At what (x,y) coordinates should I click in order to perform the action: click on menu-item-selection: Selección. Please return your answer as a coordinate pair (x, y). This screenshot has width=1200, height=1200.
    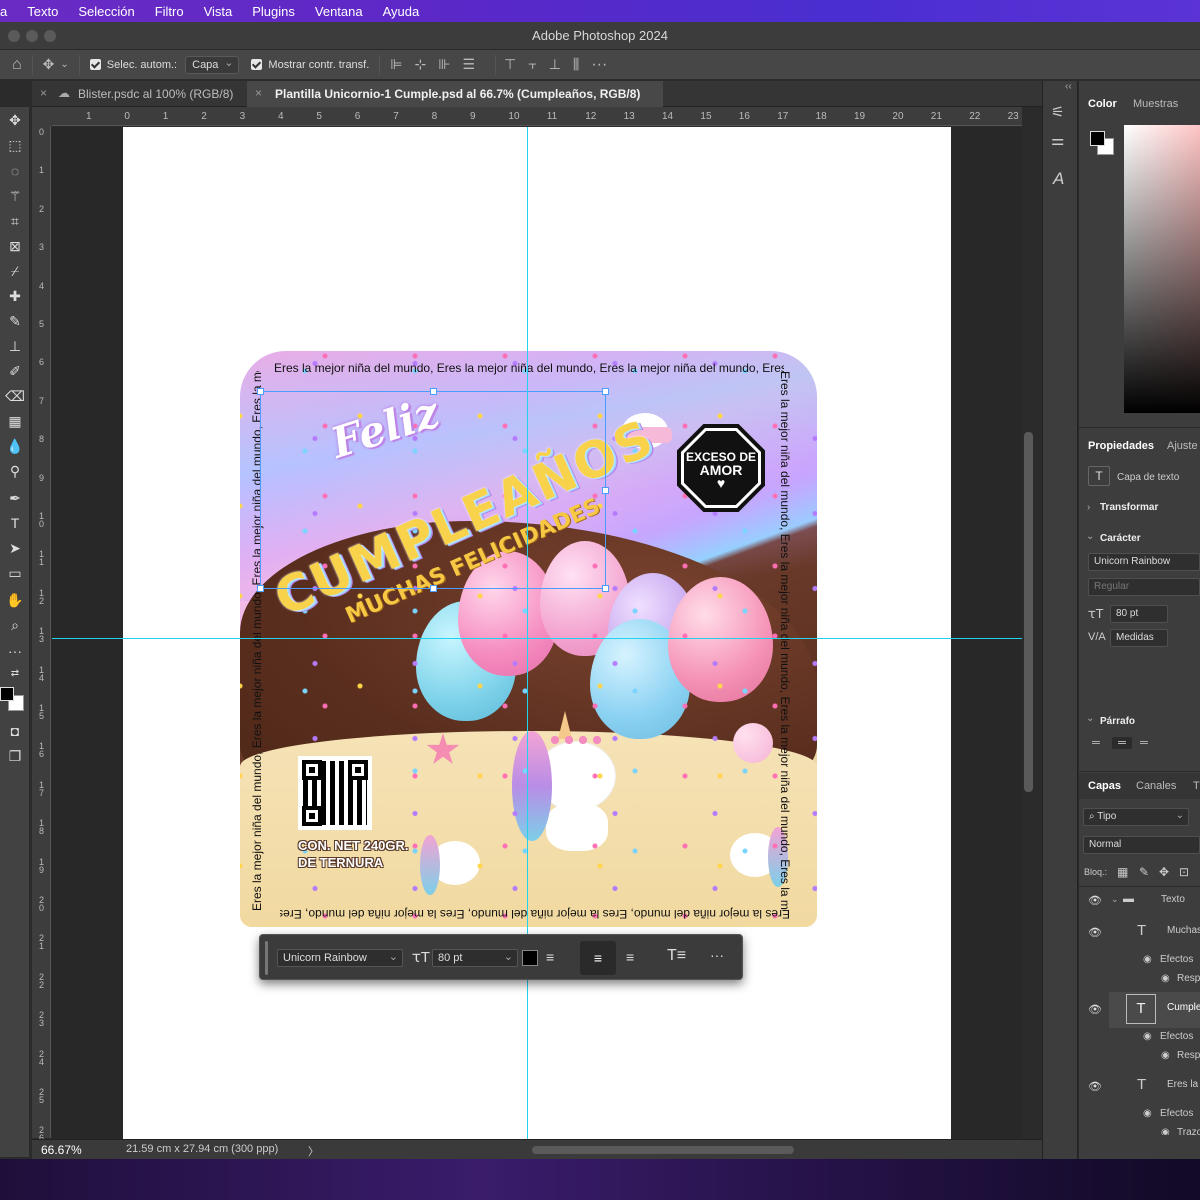
    Looking at the image, I should click on (106, 11).